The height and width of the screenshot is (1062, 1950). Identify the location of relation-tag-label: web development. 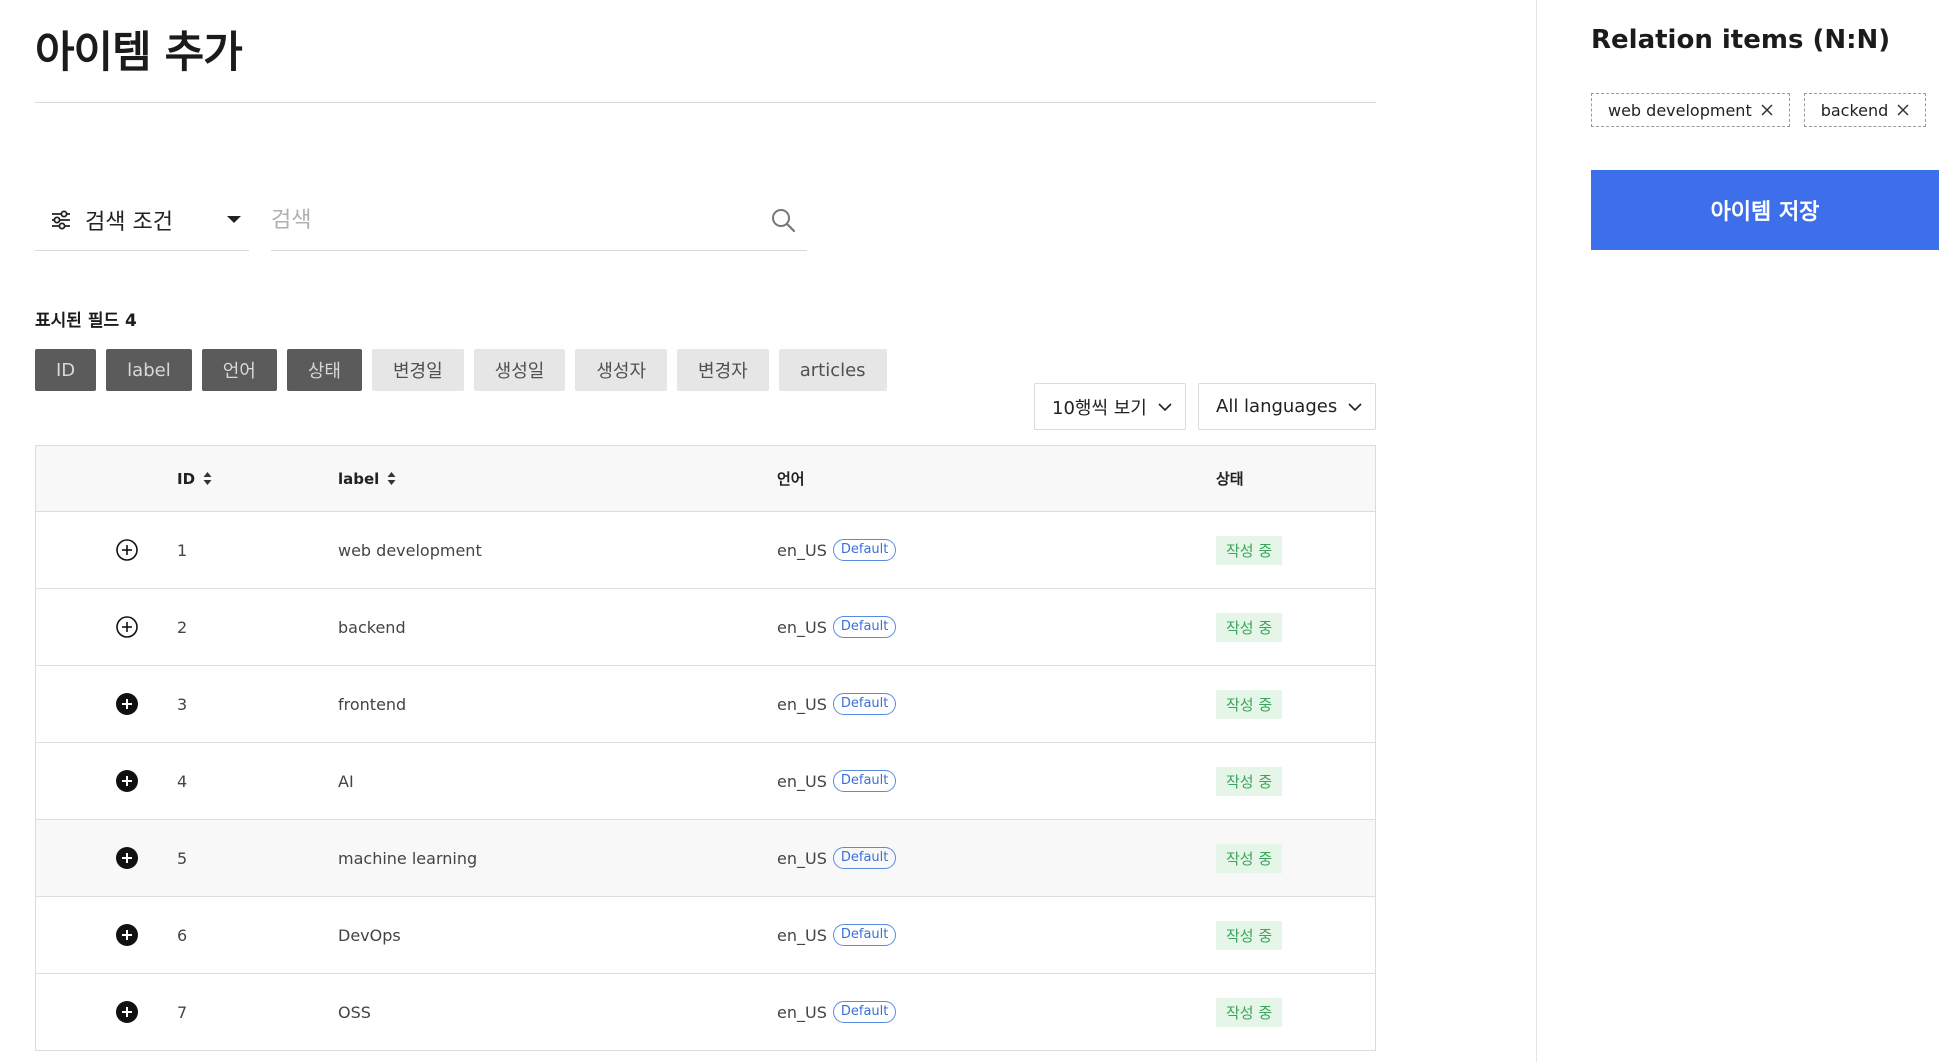
(1680, 110).